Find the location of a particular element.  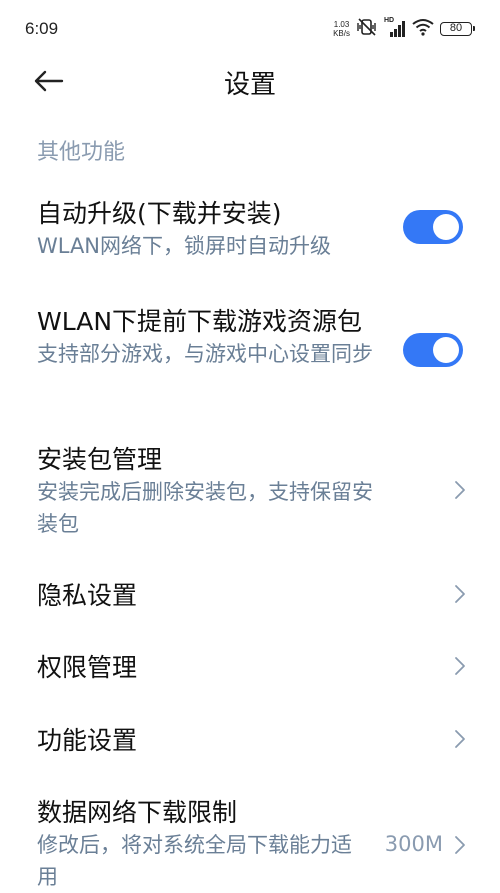

network-speed-value: 1.03 is located at coordinates (341, 24).